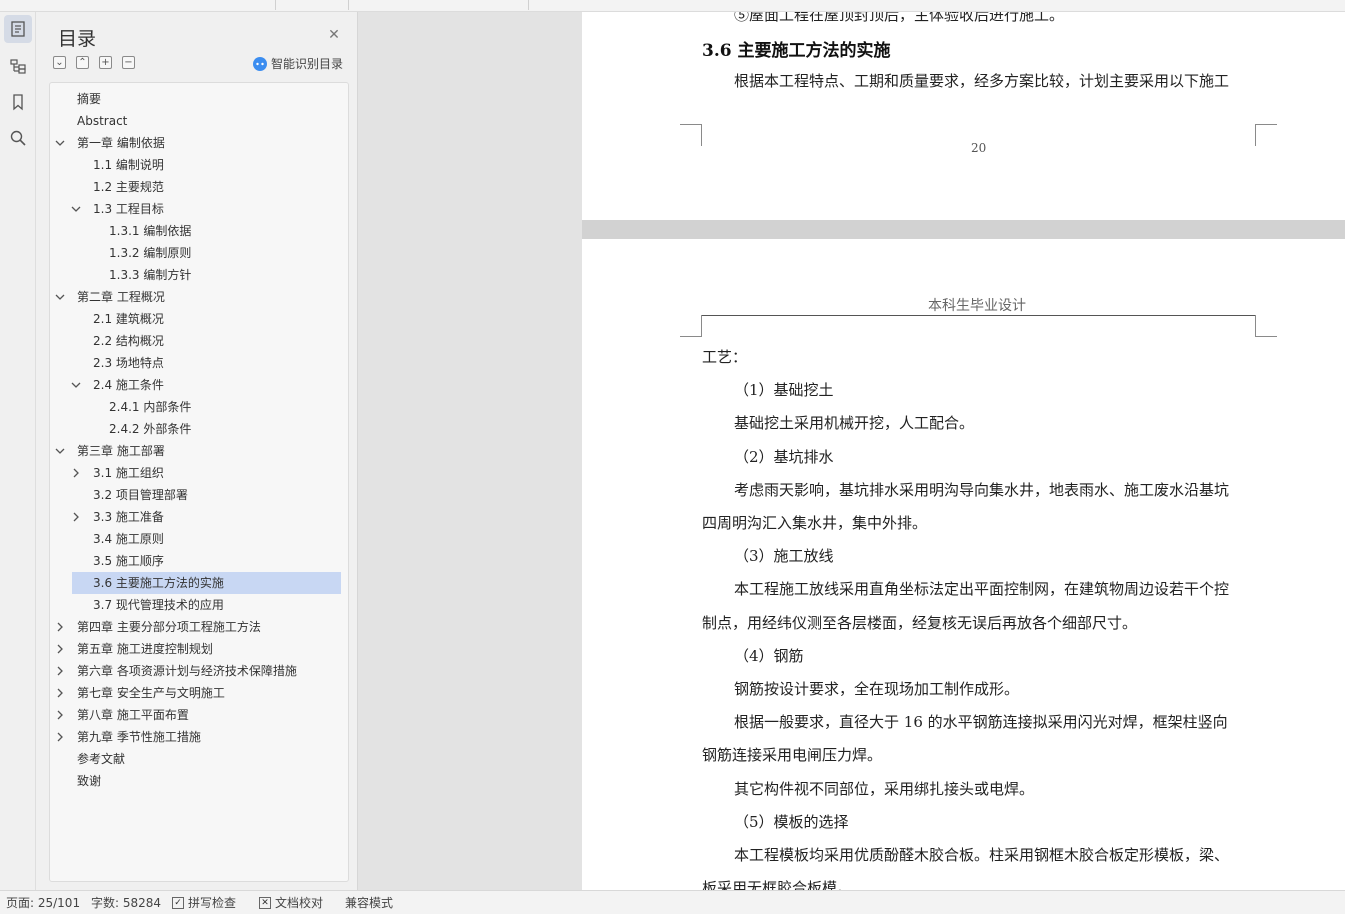 The width and height of the screenshot is (1345, 914). What do you see at coordinates (199, 495) in the screenshot?
I see `toc-item: 3.2 项目管理部署` at bounding box center [199, 495].